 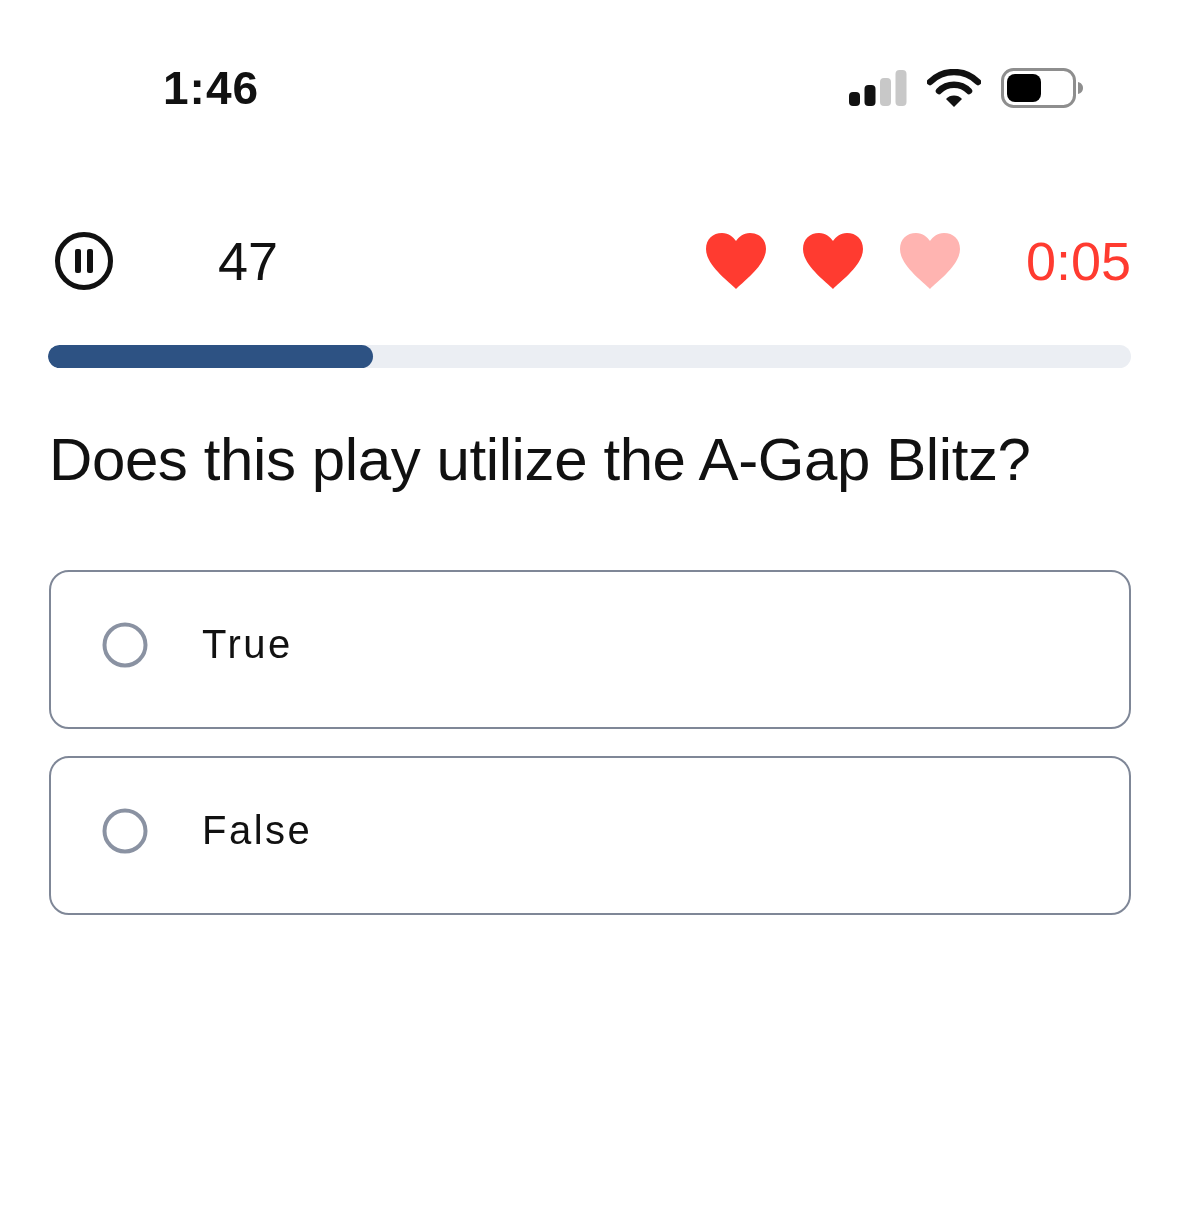 I want to click on timer-text: 0:05, so click(x=1078, y=261).